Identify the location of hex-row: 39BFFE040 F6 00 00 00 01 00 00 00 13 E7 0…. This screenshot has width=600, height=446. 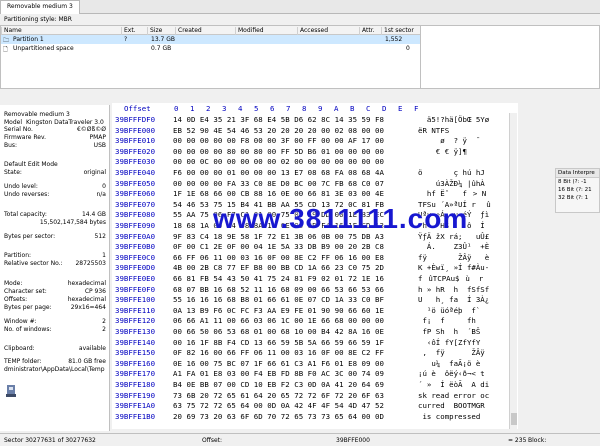
(315, 173).